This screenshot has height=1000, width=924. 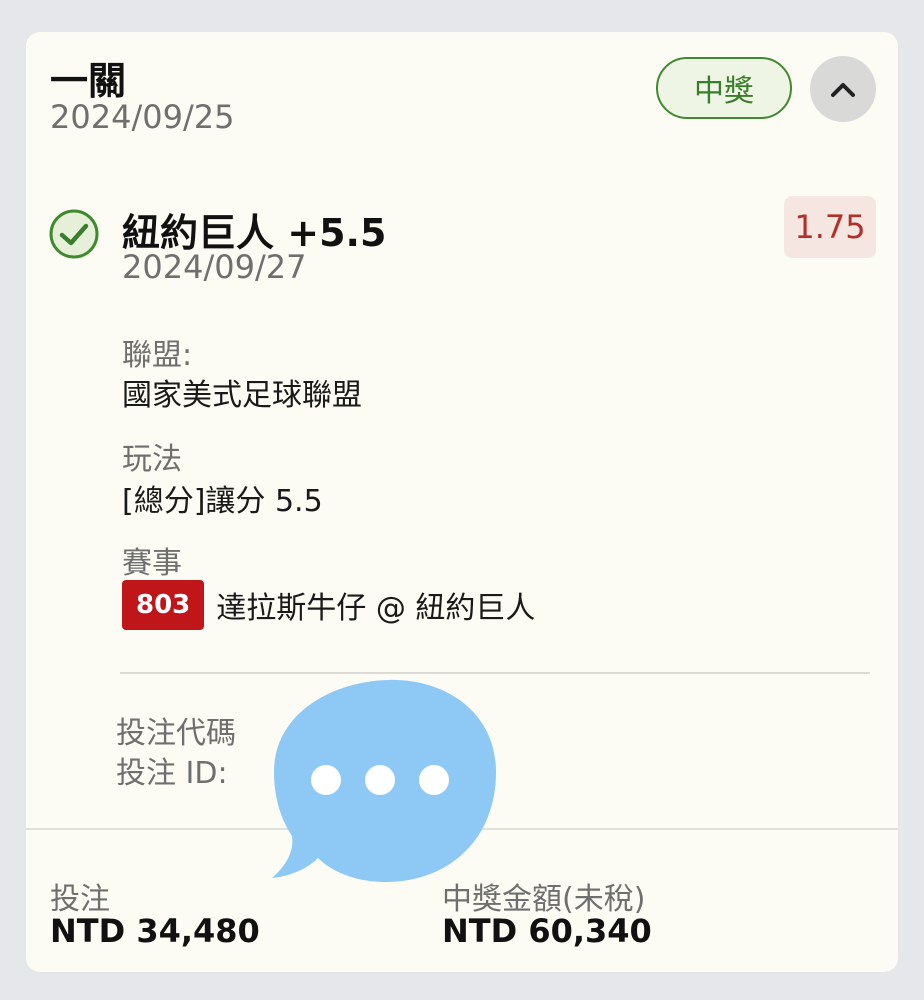 I want to click on bet-type-title: 一關, so click(x=88, y=81).